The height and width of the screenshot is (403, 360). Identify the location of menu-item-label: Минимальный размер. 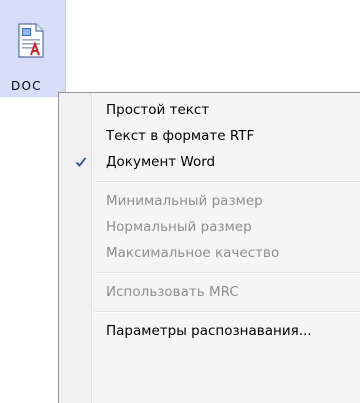
(184, 201).